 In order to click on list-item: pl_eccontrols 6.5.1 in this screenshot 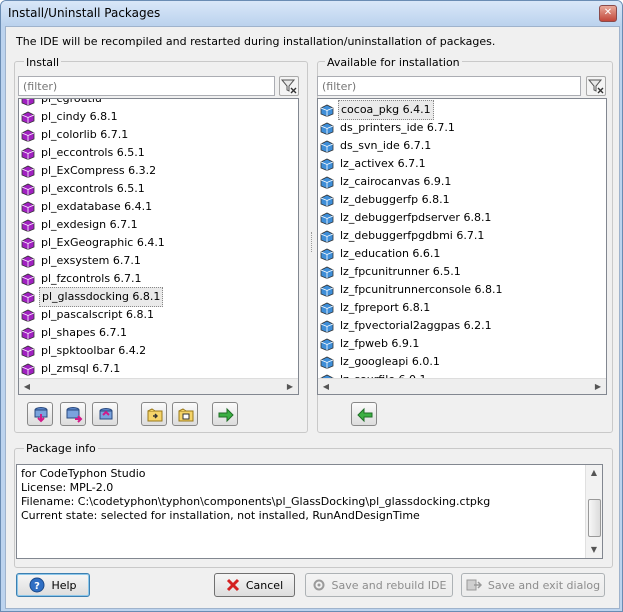, I will do `click(94, 153)`.